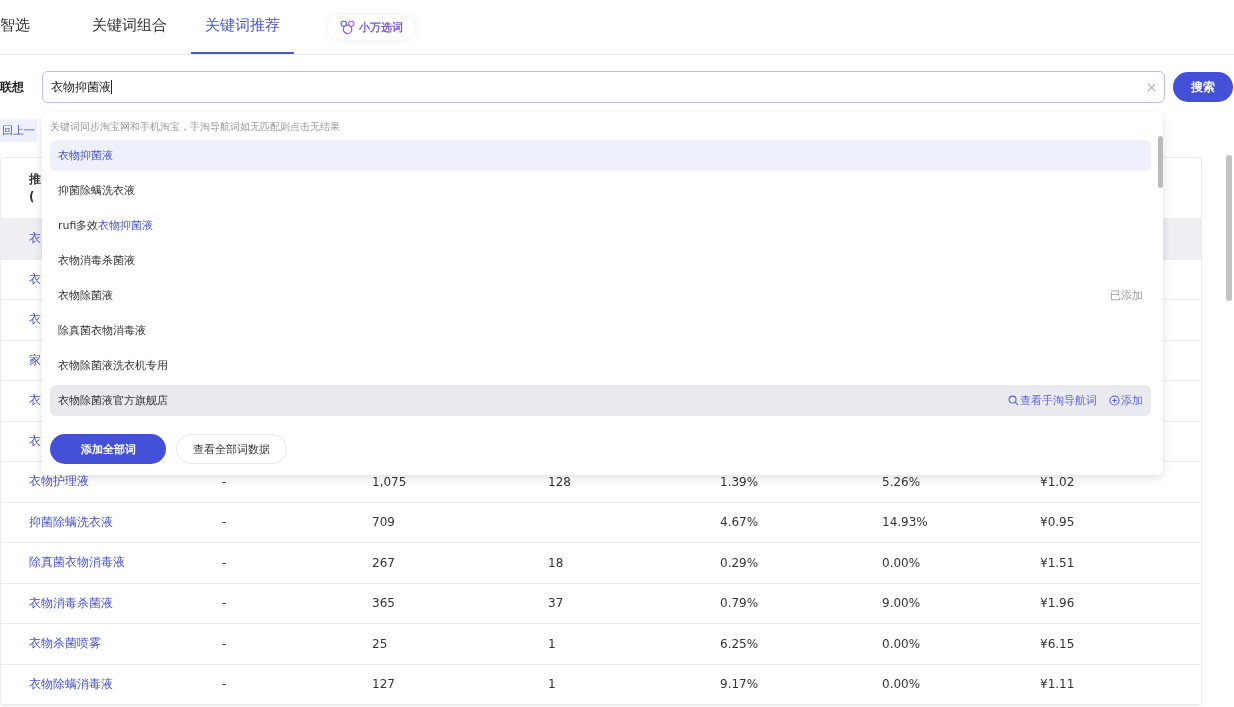 This screenshot has width=1234, height=707. Describe the element at coordinates (35, 188) in the screenshot. I see `column-header: 推 (` at that location.